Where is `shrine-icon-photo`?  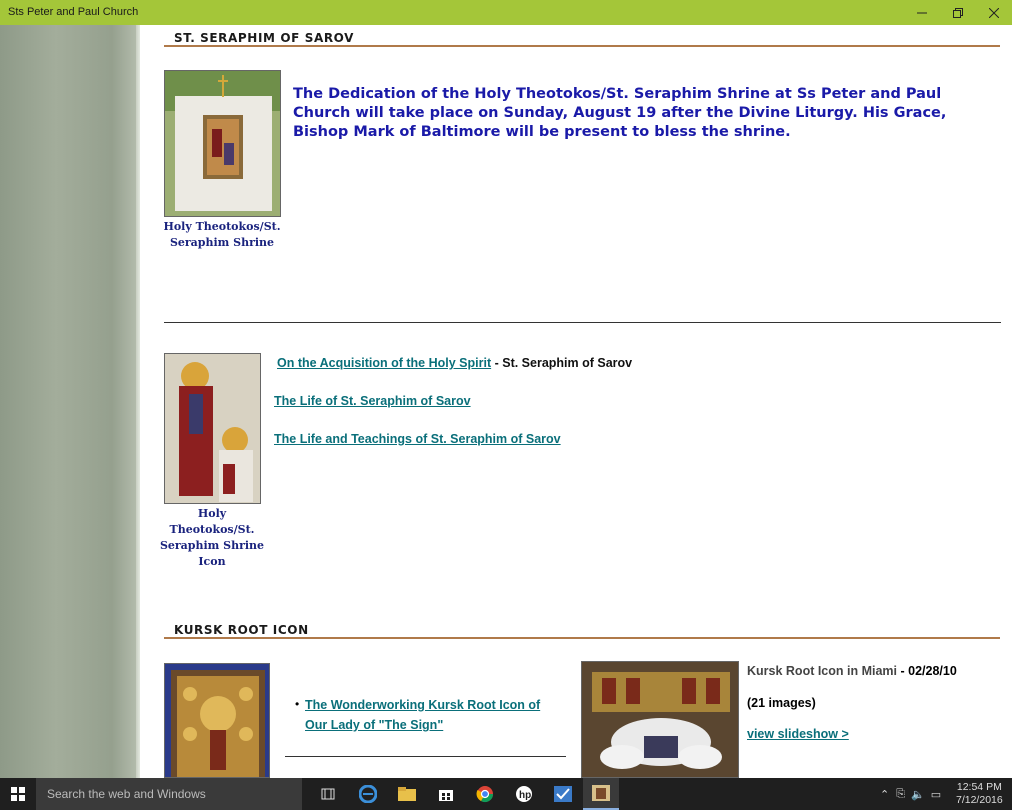 shrine-icon-photo is located at coordinates (212, 428).